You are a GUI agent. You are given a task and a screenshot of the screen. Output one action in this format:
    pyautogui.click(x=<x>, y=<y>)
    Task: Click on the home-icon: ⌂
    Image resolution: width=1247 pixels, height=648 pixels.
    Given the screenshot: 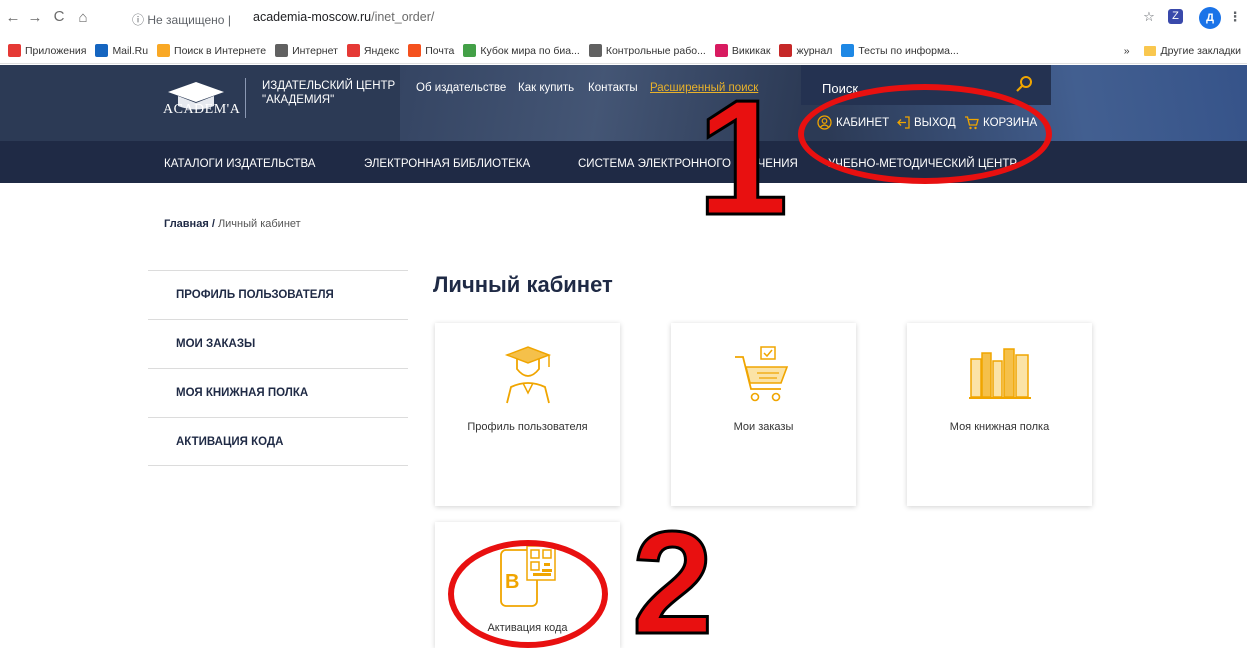 What is the action you would take?
    pyautogui.click(x=83, y=17)
    